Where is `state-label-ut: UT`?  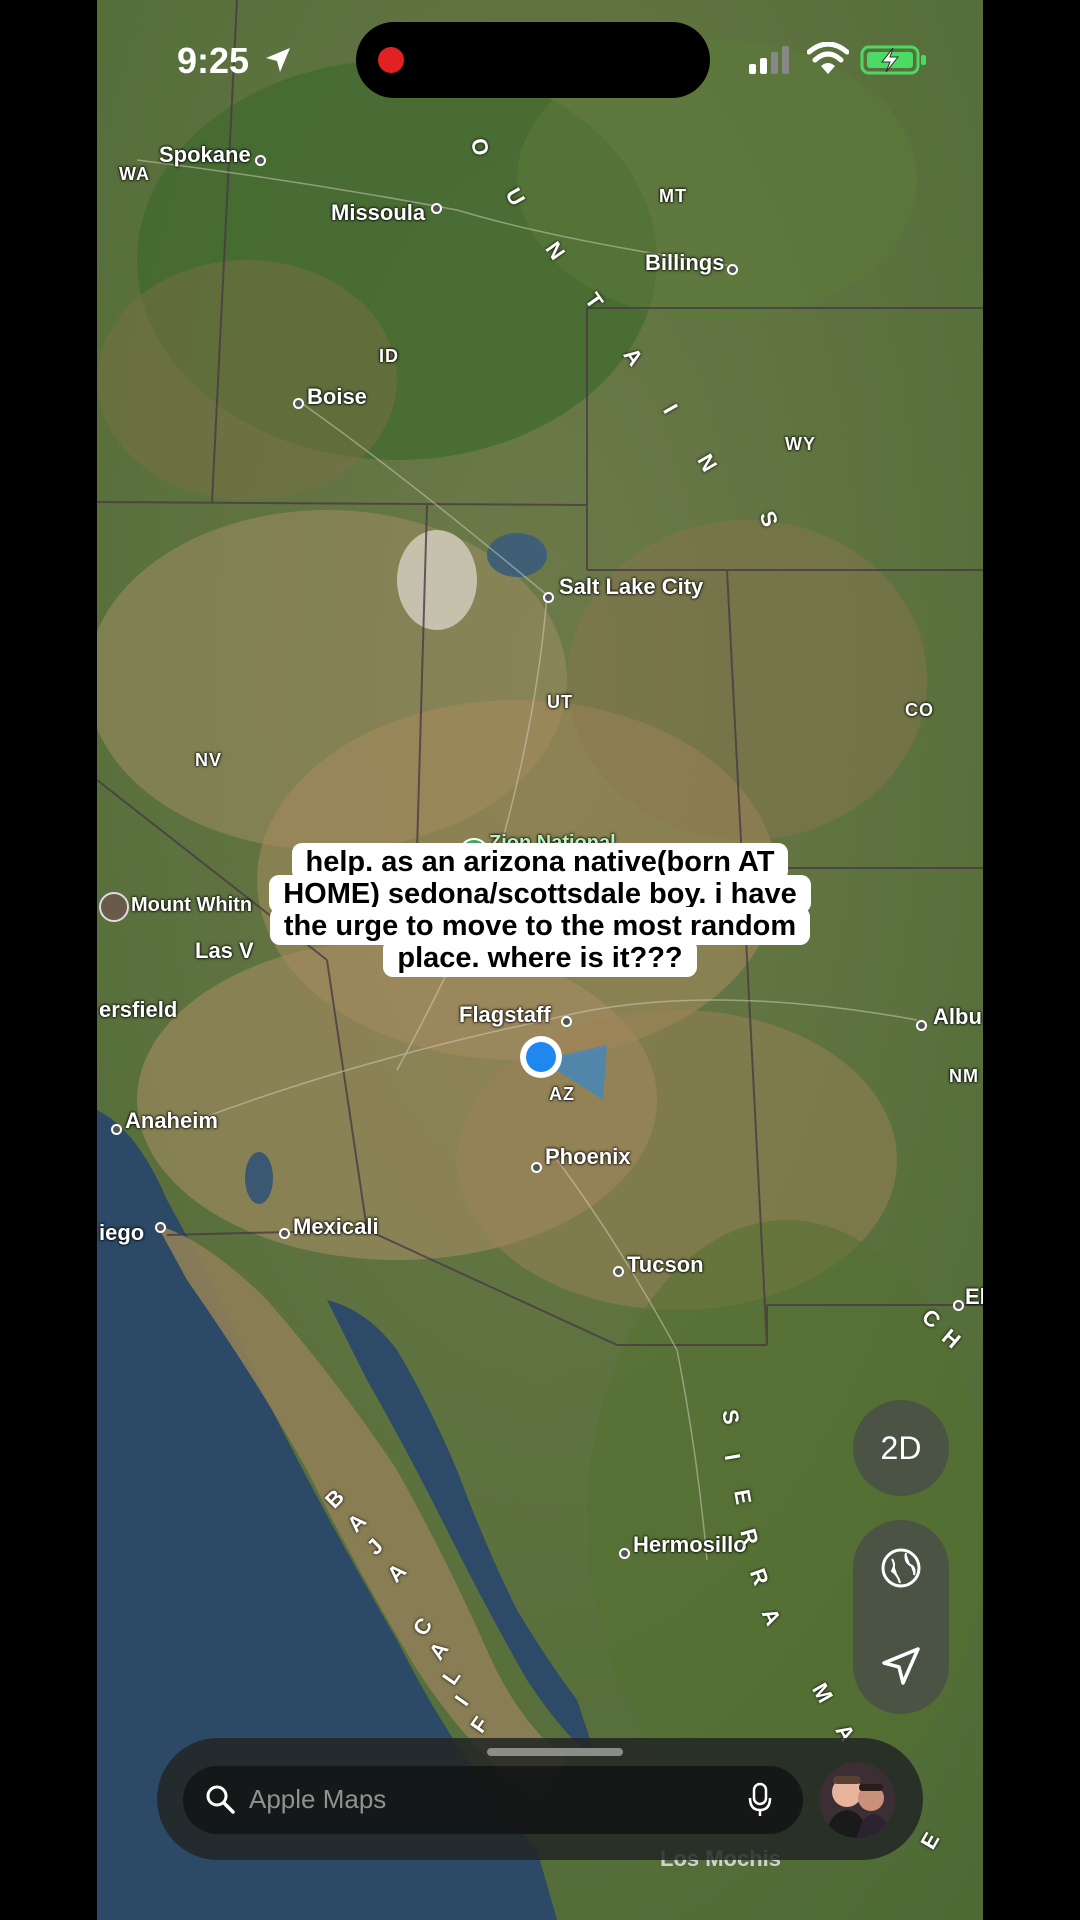
state-label-ut: UT is located at coordinates (560, 702).